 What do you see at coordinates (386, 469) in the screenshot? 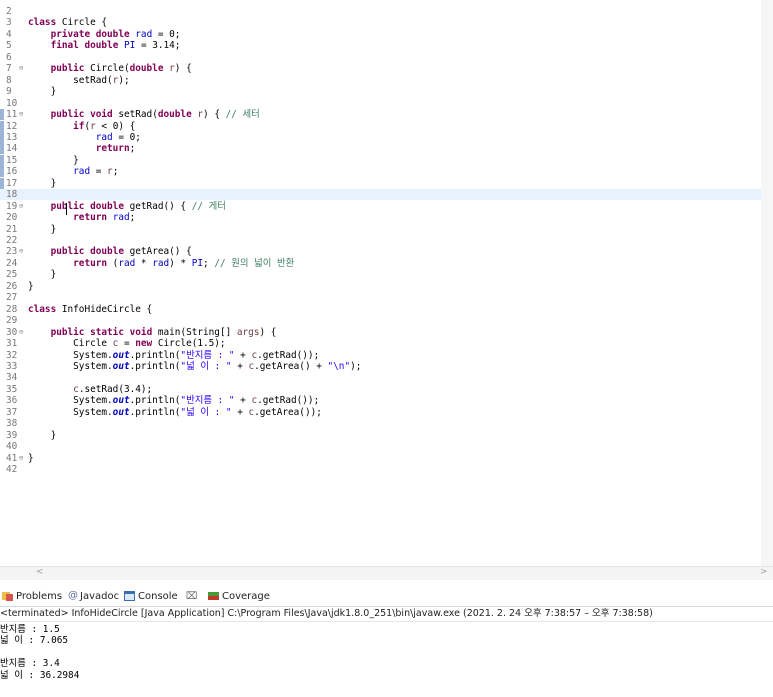
I see `code-line: 42` at bounding box center [386, 469].